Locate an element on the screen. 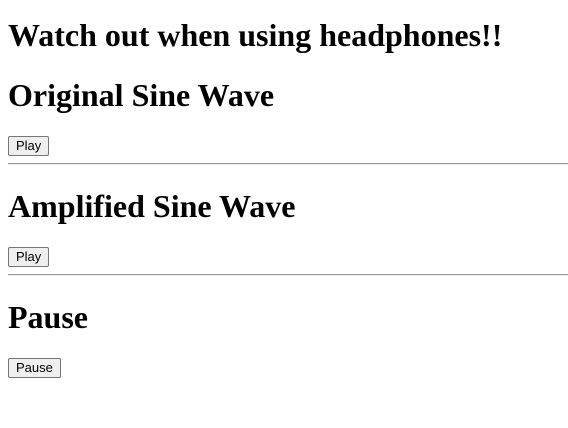 Image resolution: width=568 pixels, height=428 pixels. page-title: Watch out when using headphones!! is located at coordinates (255, 35).